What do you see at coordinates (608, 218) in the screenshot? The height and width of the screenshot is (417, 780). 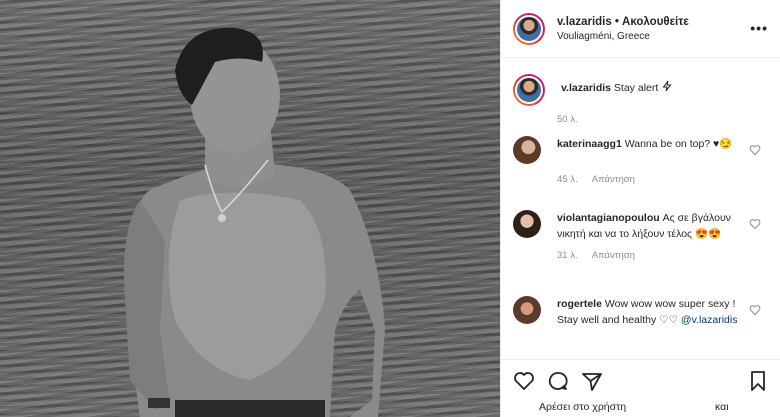 I see `comment-username: violantagianopoulou` at bounding box center [608, 218].